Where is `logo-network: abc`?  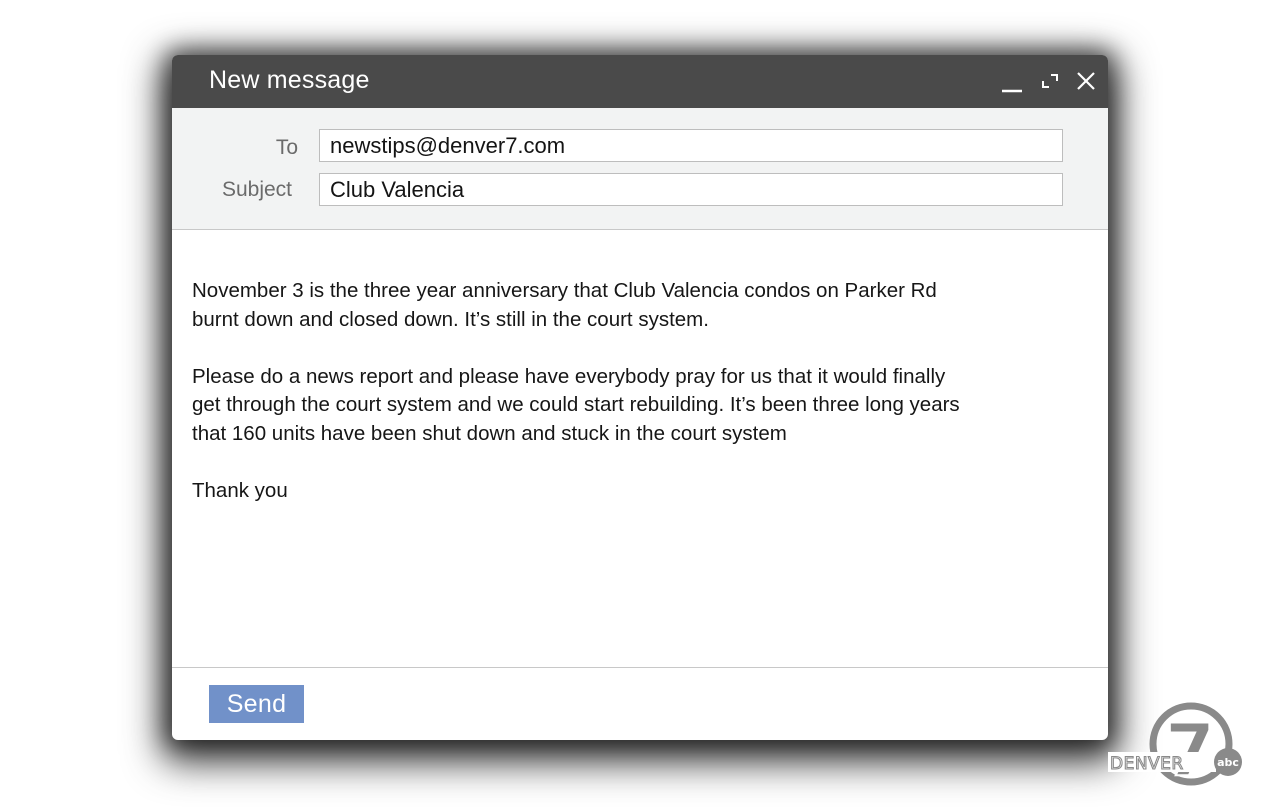 logo-network: abc is located at coordinates (1228, 762).